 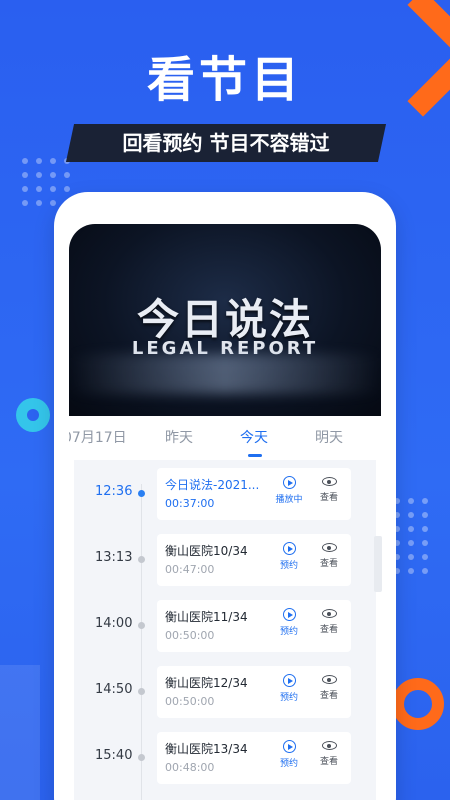 What do you see at coordinates (33, 415) in the screenshot?
I see `cyan-circle-decoration` at bounding box center [33, 415].